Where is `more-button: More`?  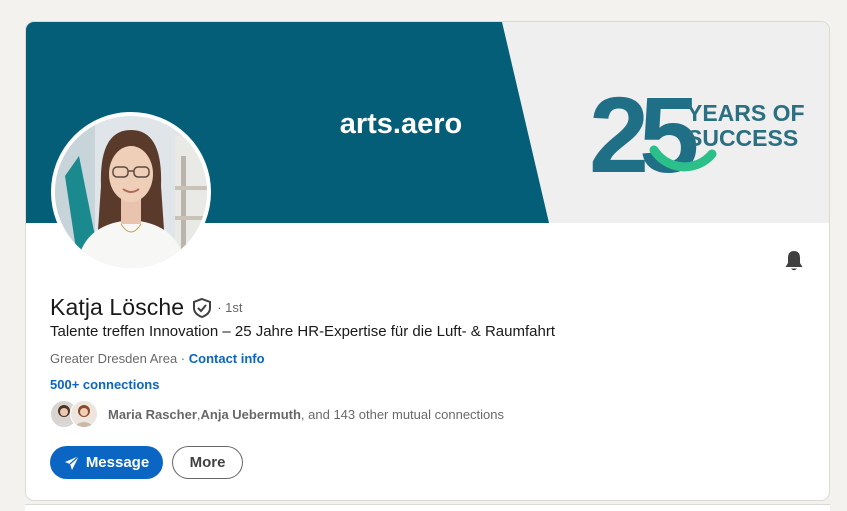
more-button: More is located at coordinates (207, 462).